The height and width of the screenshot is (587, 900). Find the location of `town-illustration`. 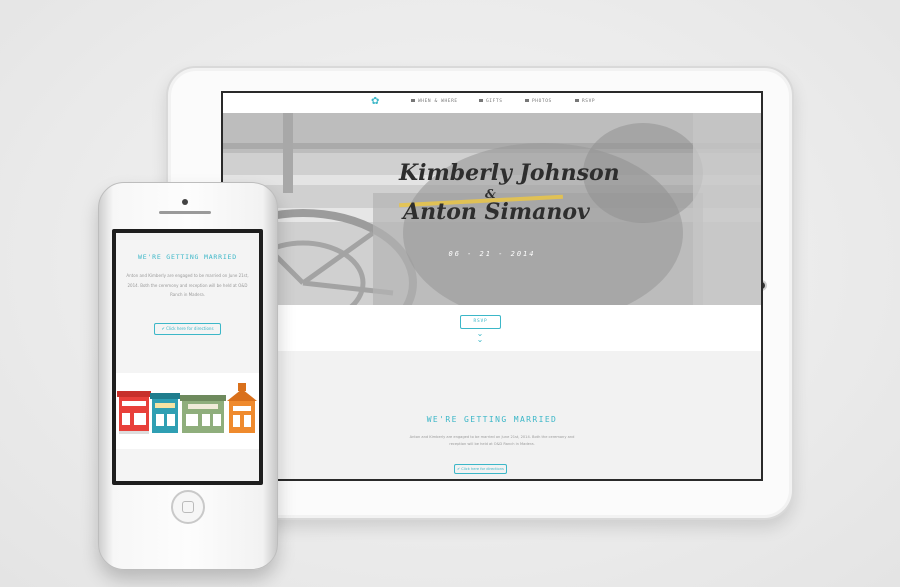

town-illustration is located at coordinates (187, 411).